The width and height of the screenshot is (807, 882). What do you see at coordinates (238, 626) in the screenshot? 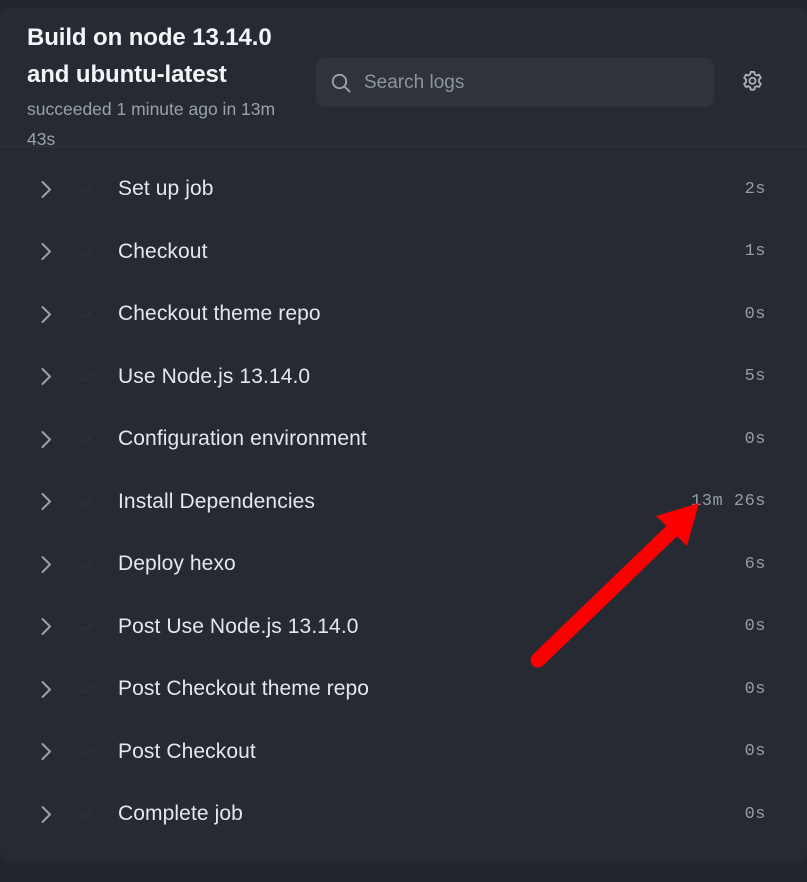
I see `step-label: Post Use Node.js 13.14.0` at bounding box center [238, 626].